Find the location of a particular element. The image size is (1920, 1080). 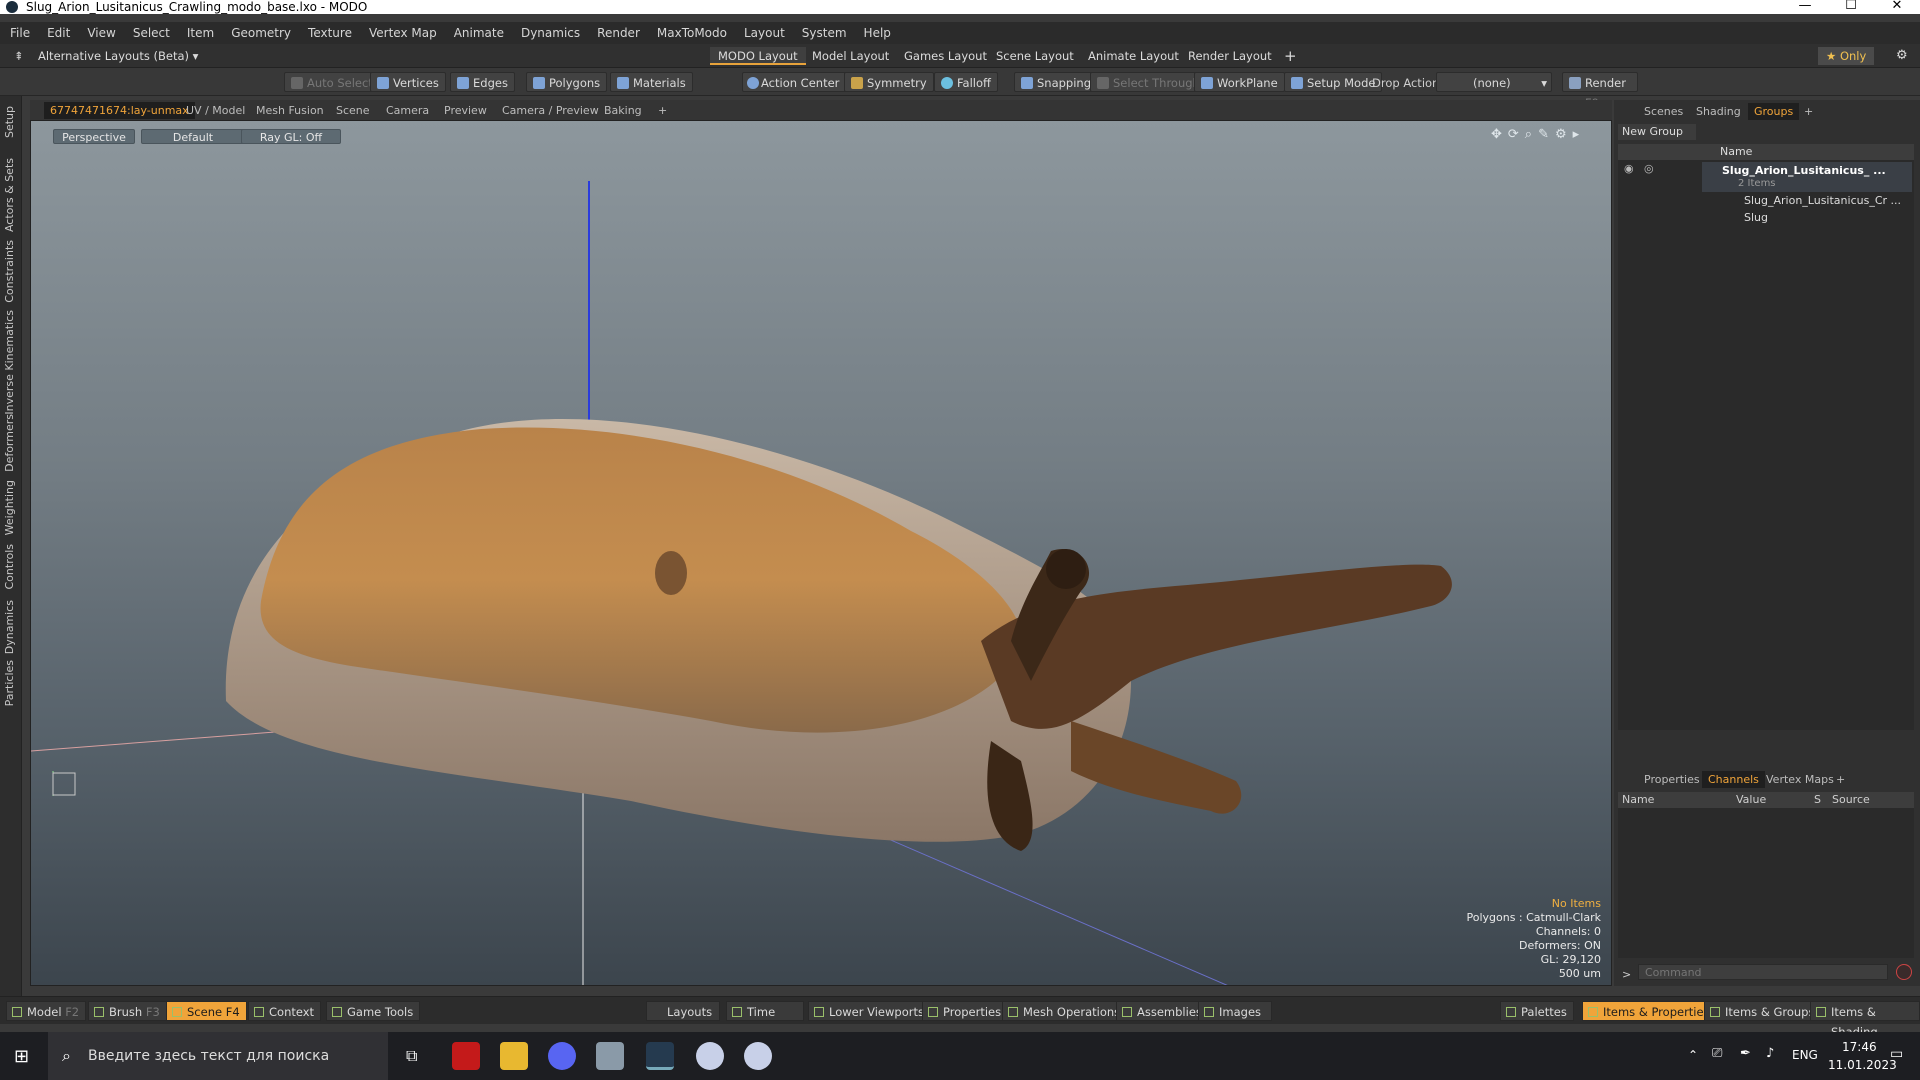

tab-camera: Camera is located at coordinates (407, 110).